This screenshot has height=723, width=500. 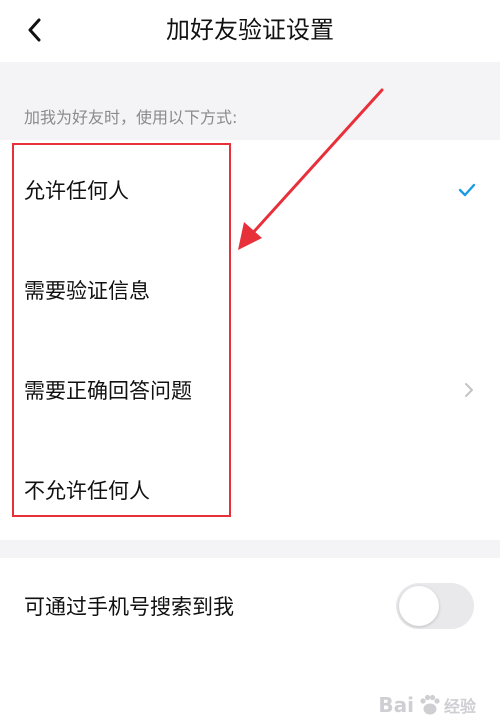 I want to click on watermark-subtext: 经验, so click(x=459, y=706).